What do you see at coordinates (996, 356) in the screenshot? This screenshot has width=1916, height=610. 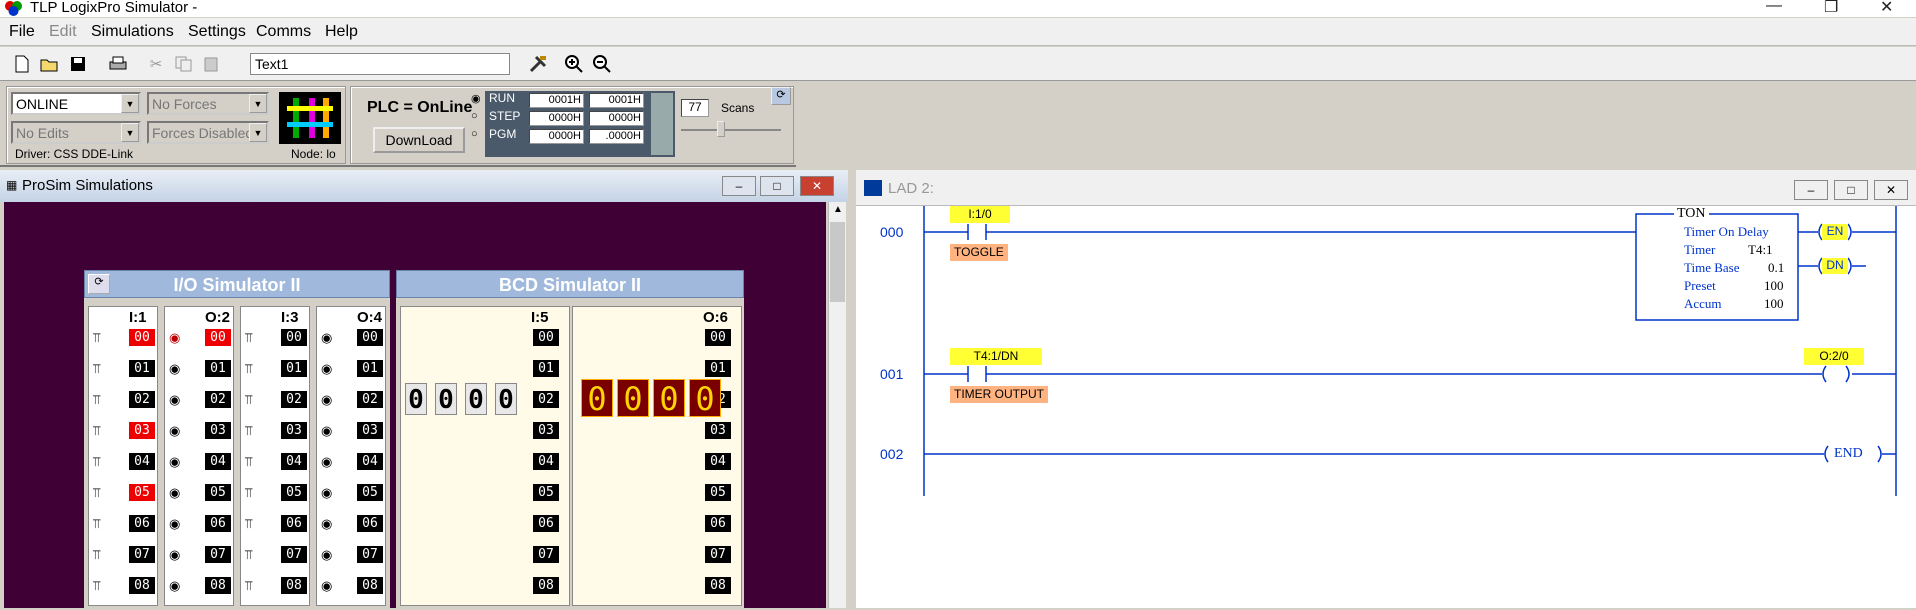 I see `contact-address: T4:1/DN` at bounding box center [996, 356].